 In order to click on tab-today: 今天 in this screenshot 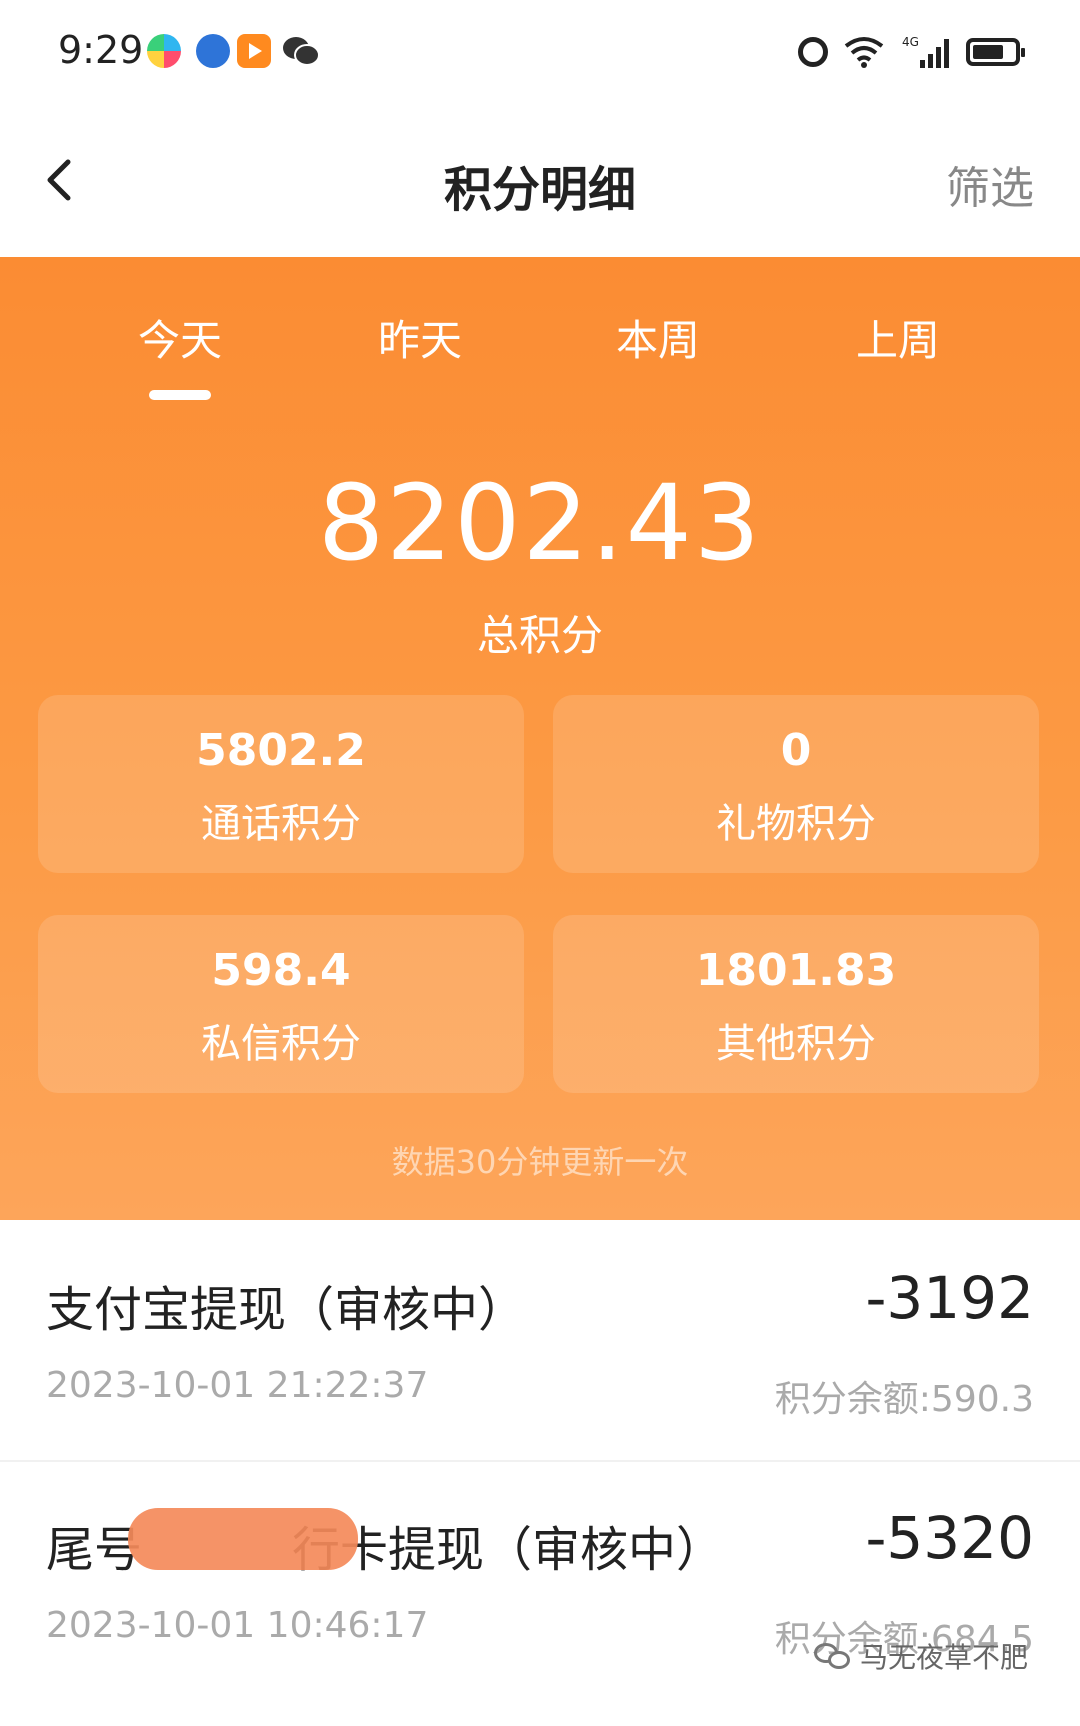, I will do `click(180, 337)`.